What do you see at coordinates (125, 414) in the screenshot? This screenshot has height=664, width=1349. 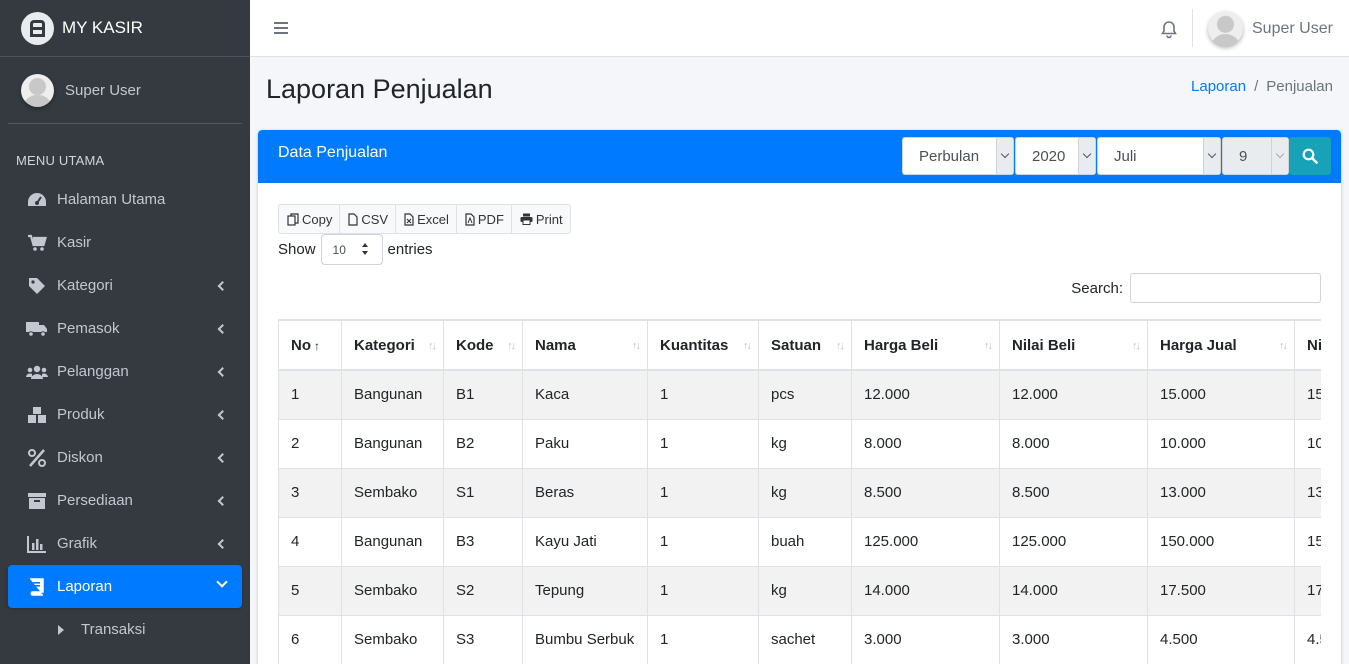 I see `sidebar-item-produk: Produk` at bounding box center [125, 414].